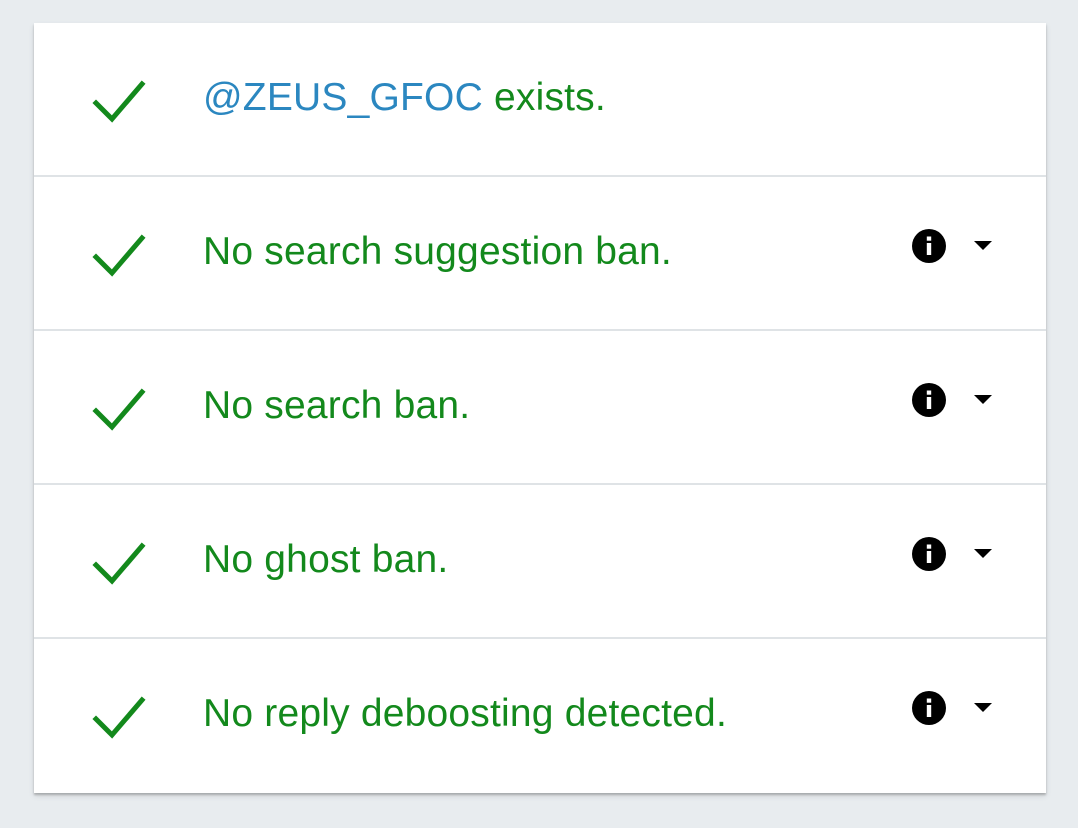 The image size is (1078, 828). I want to click on result-text: No search ban., so click(337, 405).